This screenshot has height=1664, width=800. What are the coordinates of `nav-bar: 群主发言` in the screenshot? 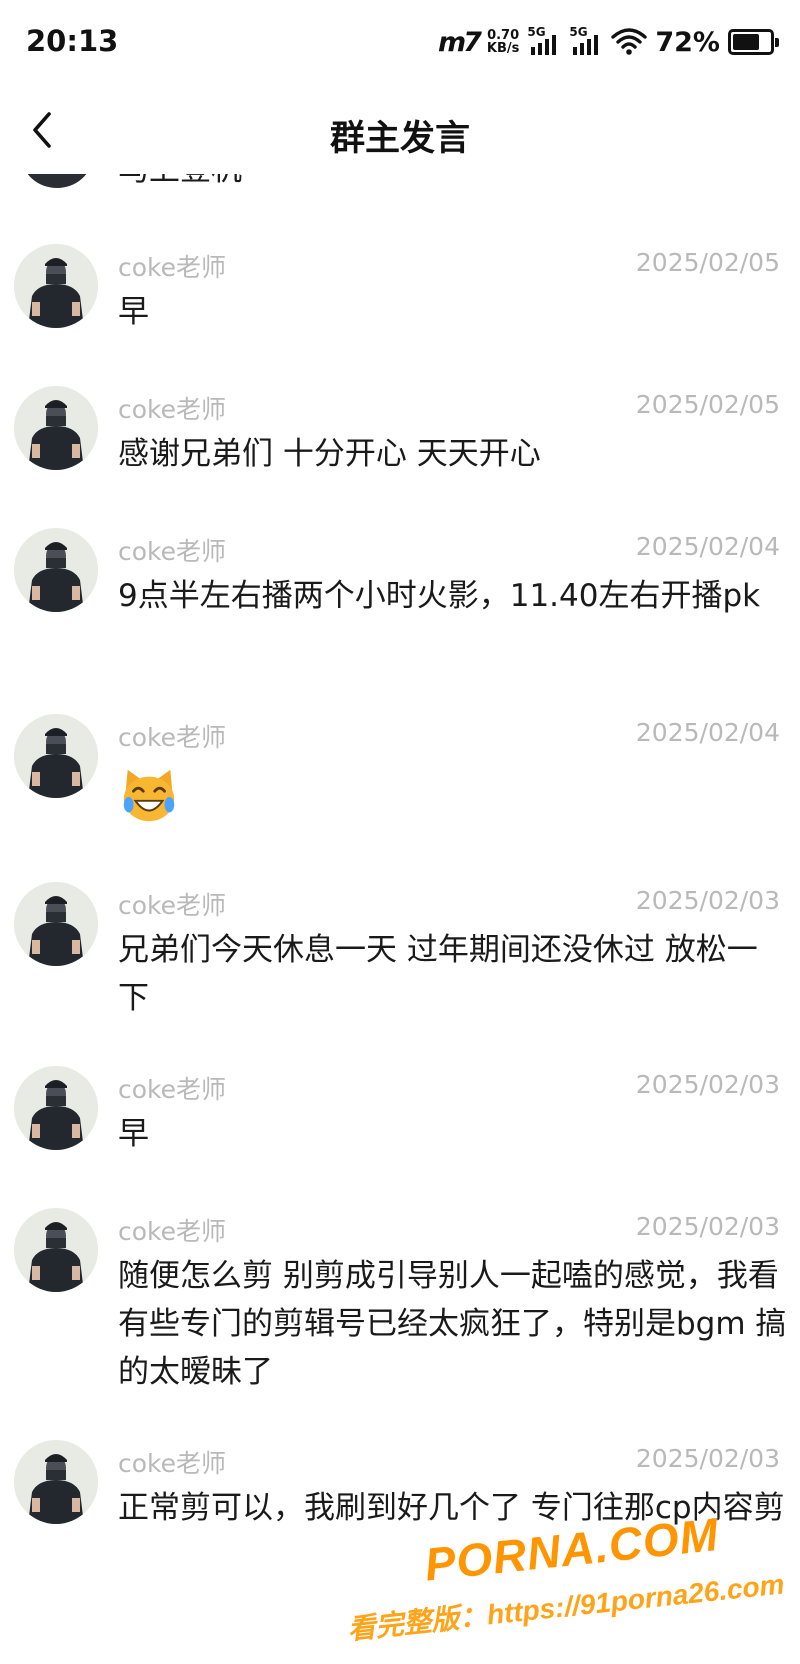 It's located at (400, 131).